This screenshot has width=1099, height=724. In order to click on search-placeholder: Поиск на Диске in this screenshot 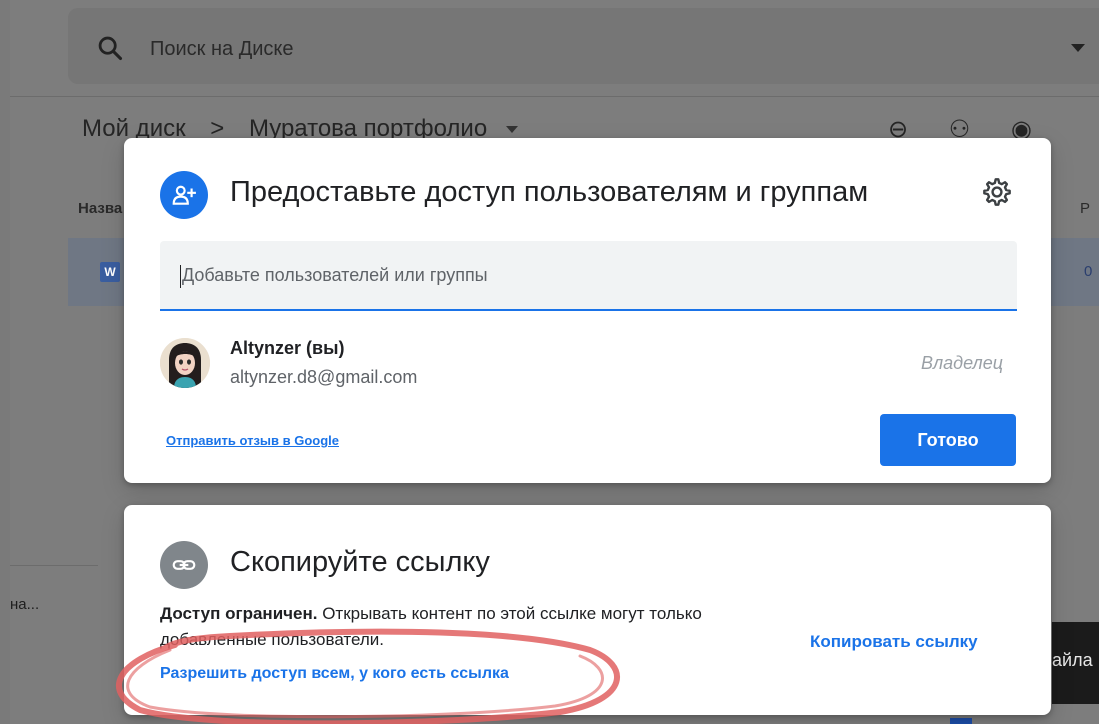, I will do `click(222, 49)`.